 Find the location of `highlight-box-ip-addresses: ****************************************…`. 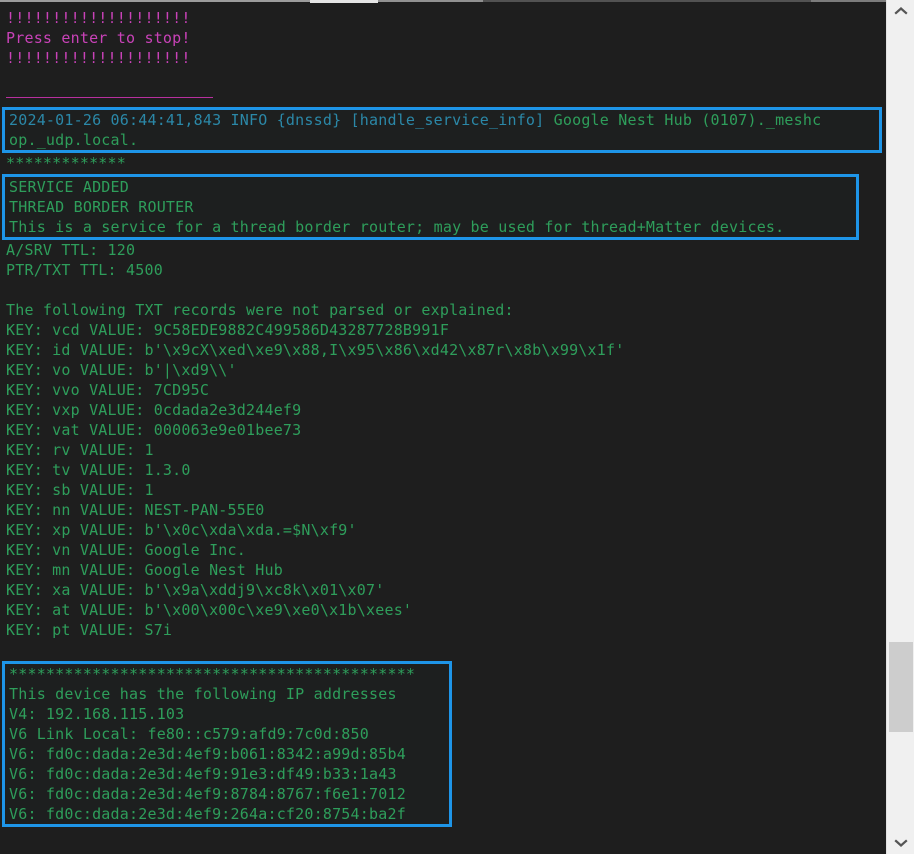

highlight-box-ip-addresses: ****************************************… is located at coordinates (227, 744).